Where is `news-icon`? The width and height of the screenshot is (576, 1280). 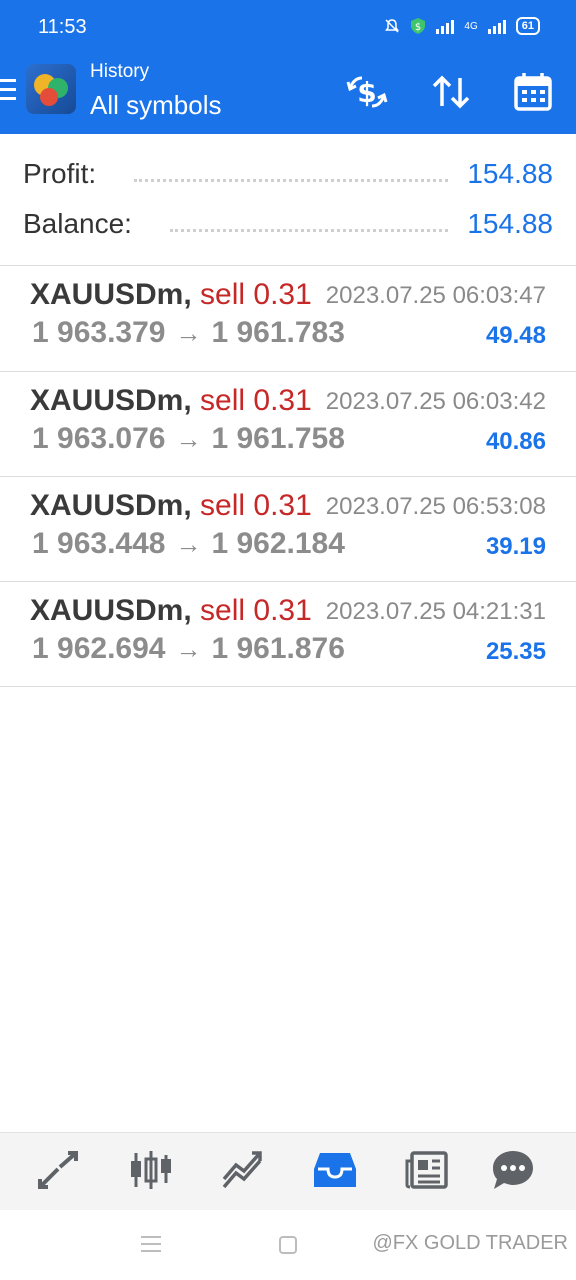
news-icon is located at coordinates (427, 1170).